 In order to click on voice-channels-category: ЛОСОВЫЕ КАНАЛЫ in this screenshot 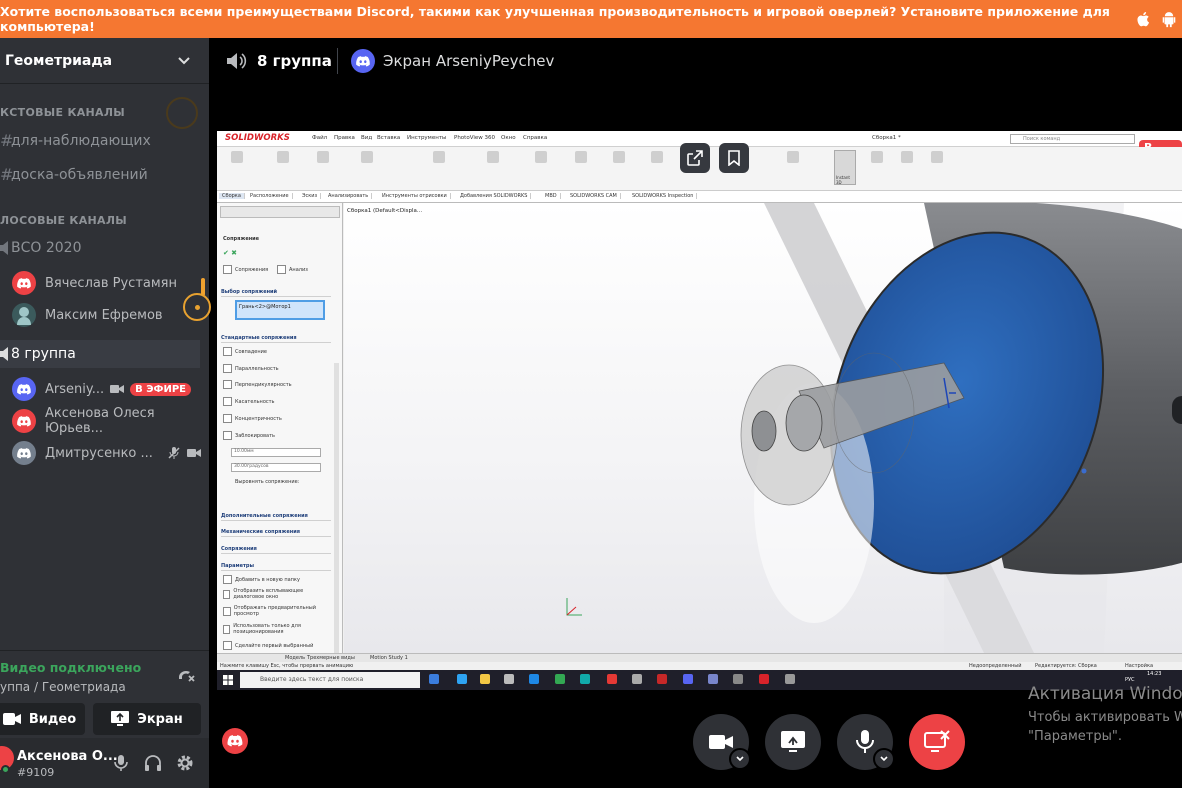, I will do `click(63, 220)`.